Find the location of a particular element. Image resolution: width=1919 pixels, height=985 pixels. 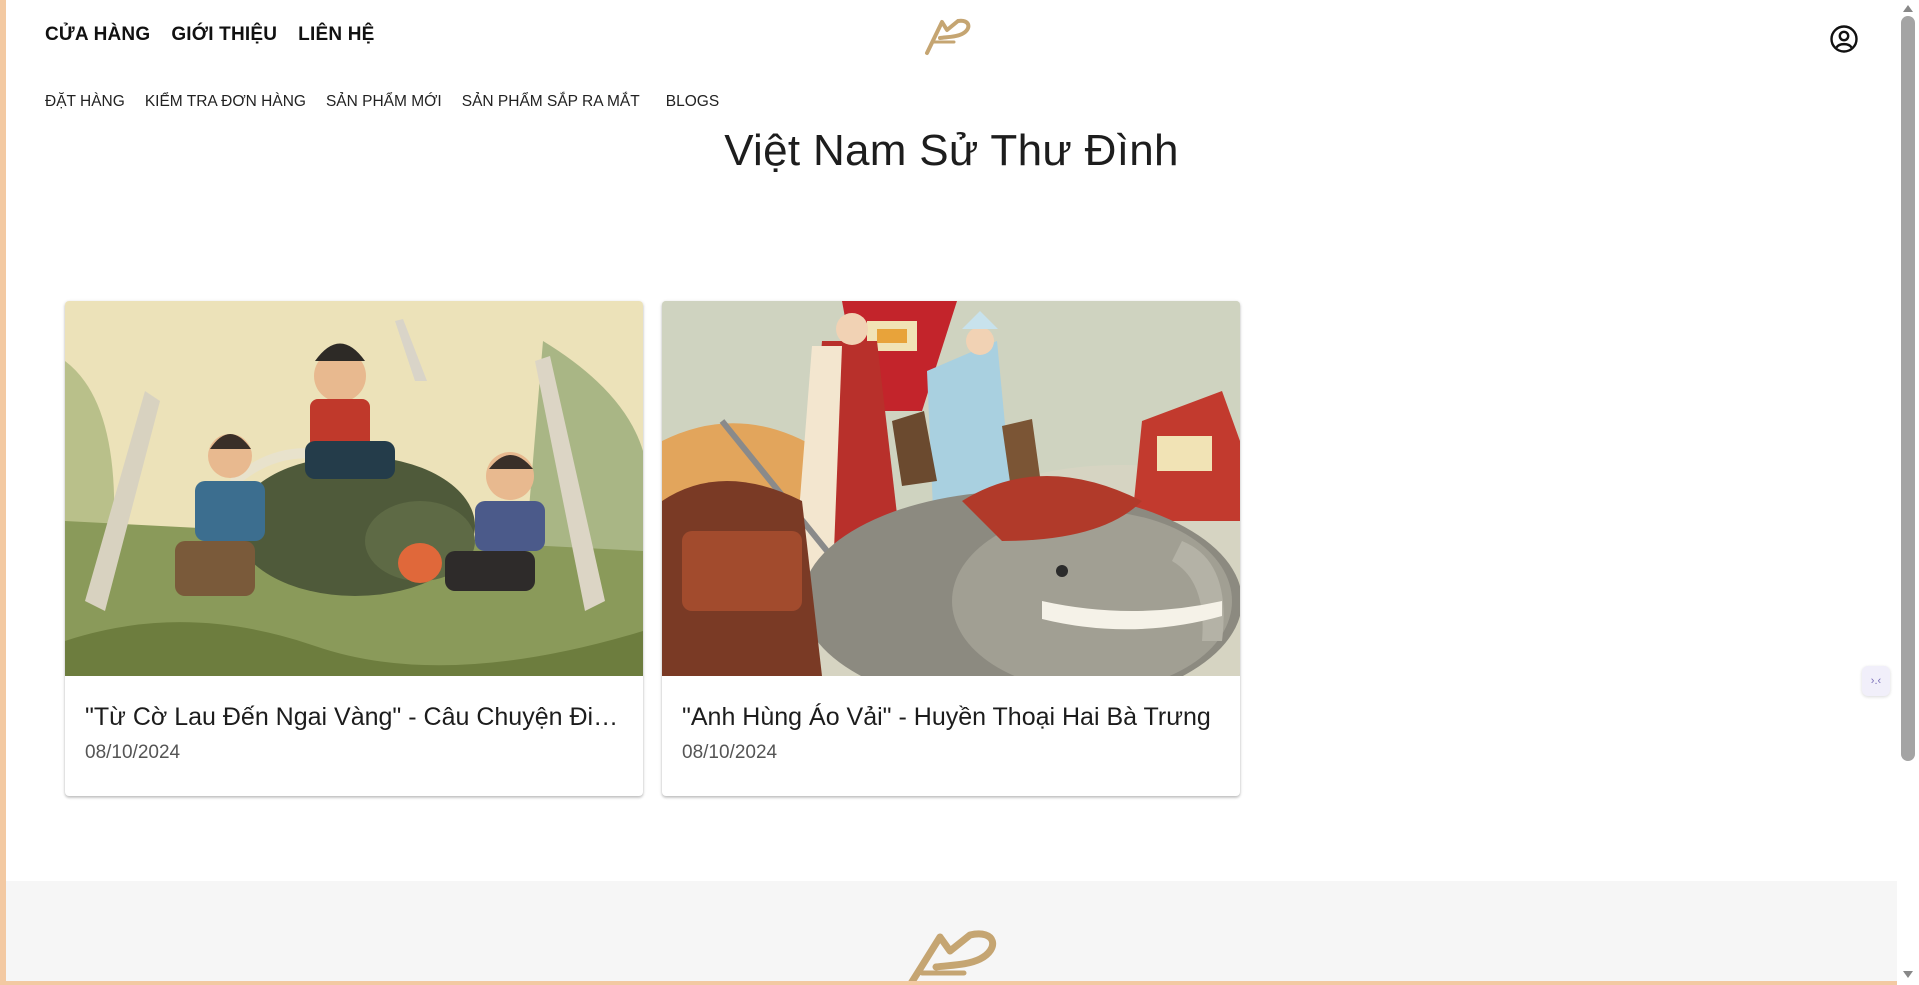

subnav-kiem-tra-don-hang: KIỂM TRA ĐƠN HÀNG is located at coordinates (225, 102).